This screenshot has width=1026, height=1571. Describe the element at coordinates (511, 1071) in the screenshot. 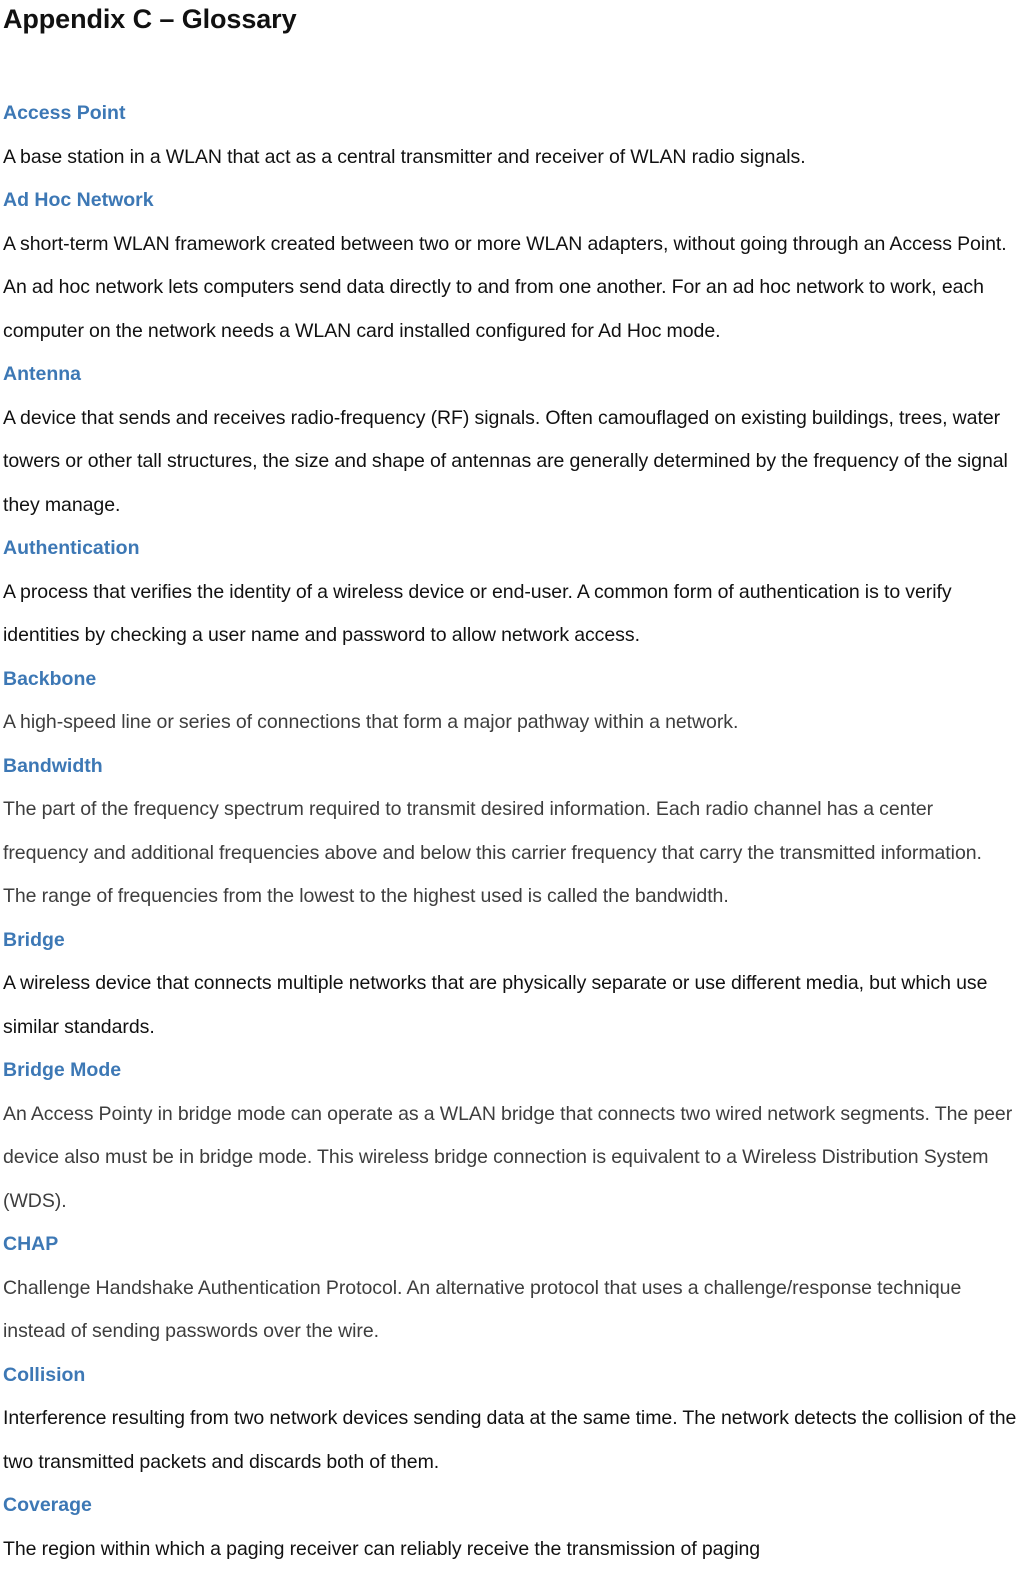

I see `glossary-term: Bridge Mode` at that location.